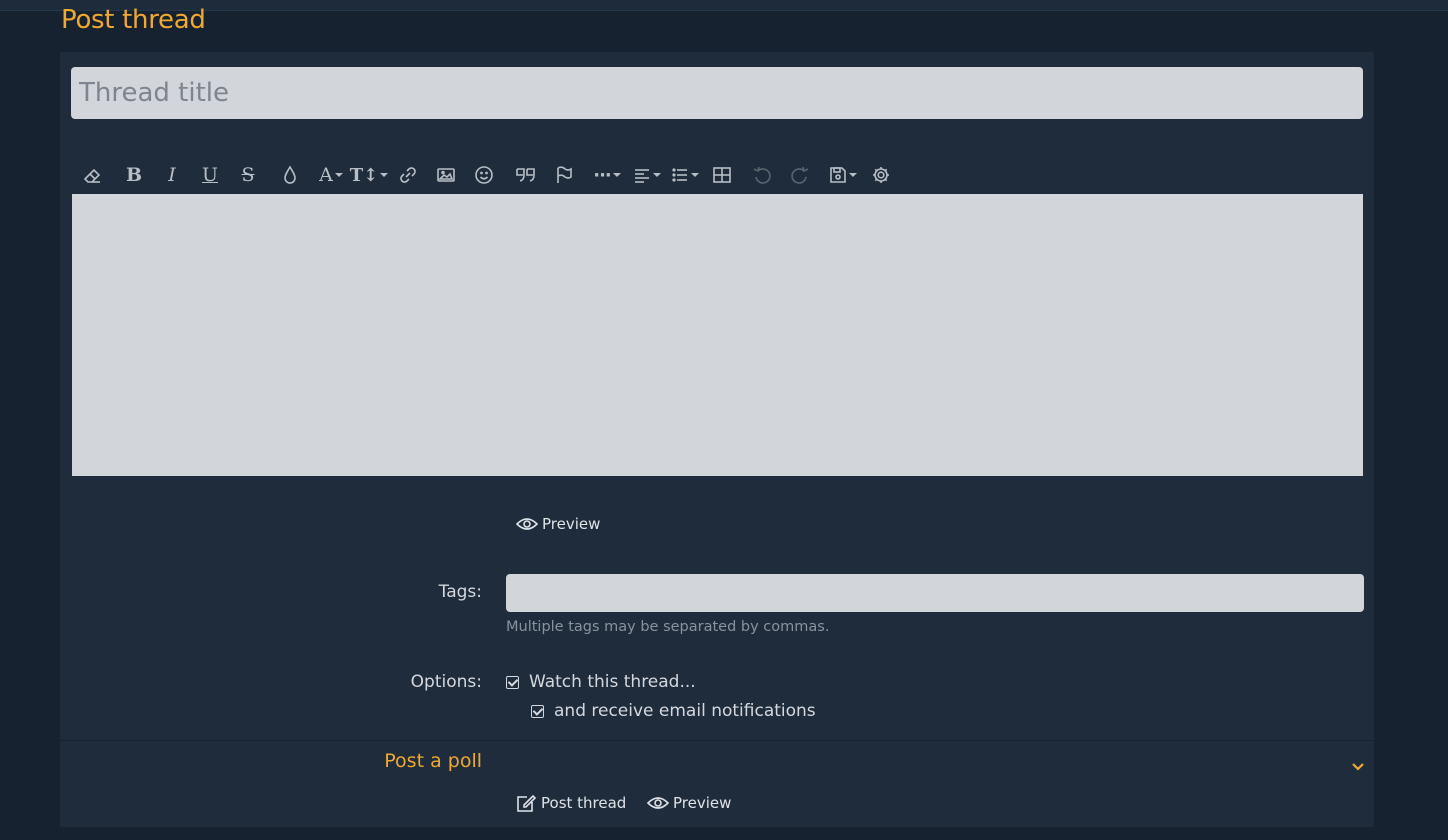 The image size is (1448, 840). I want to click on ellipsis-icon: ···, so click(602, 175).